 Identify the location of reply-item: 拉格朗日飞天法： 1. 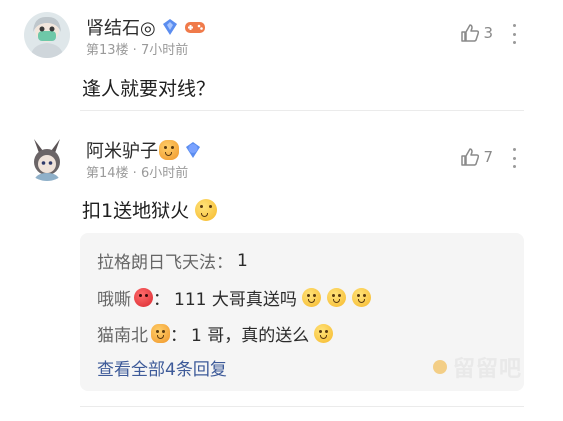
(172, 261).